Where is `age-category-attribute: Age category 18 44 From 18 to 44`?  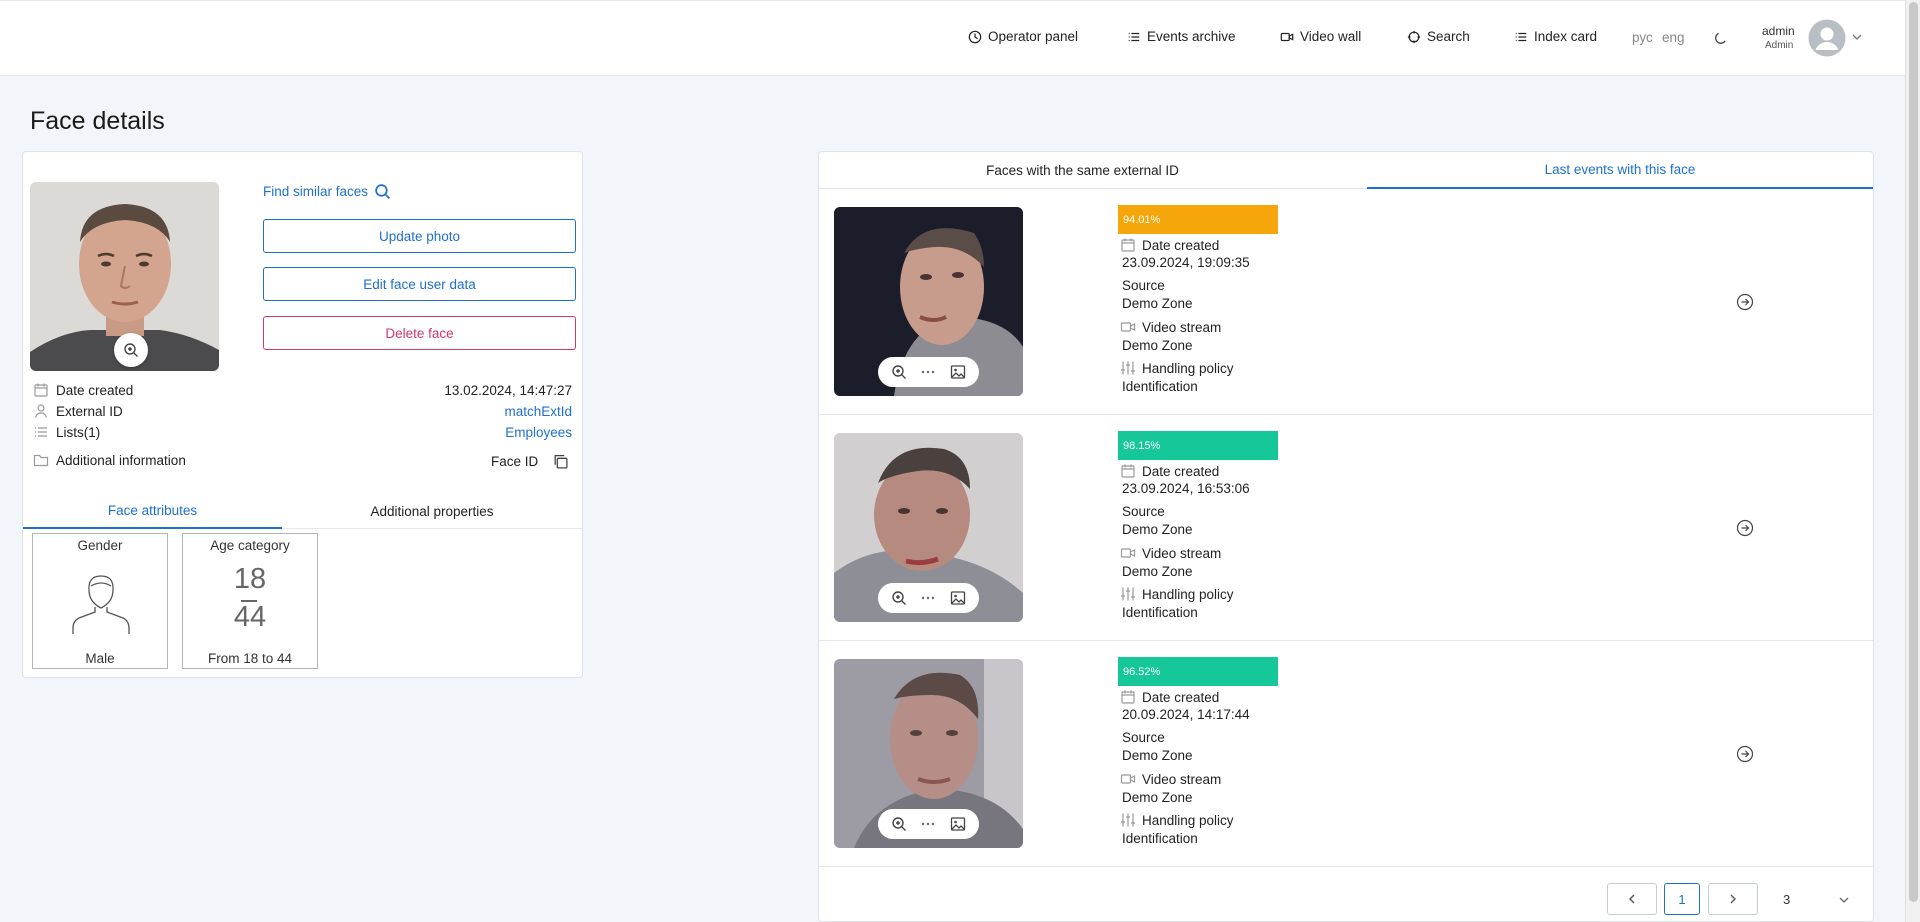
age-category-attribute: Age category 18 44 From 18 to 44 is located at coordinates (250, 601).